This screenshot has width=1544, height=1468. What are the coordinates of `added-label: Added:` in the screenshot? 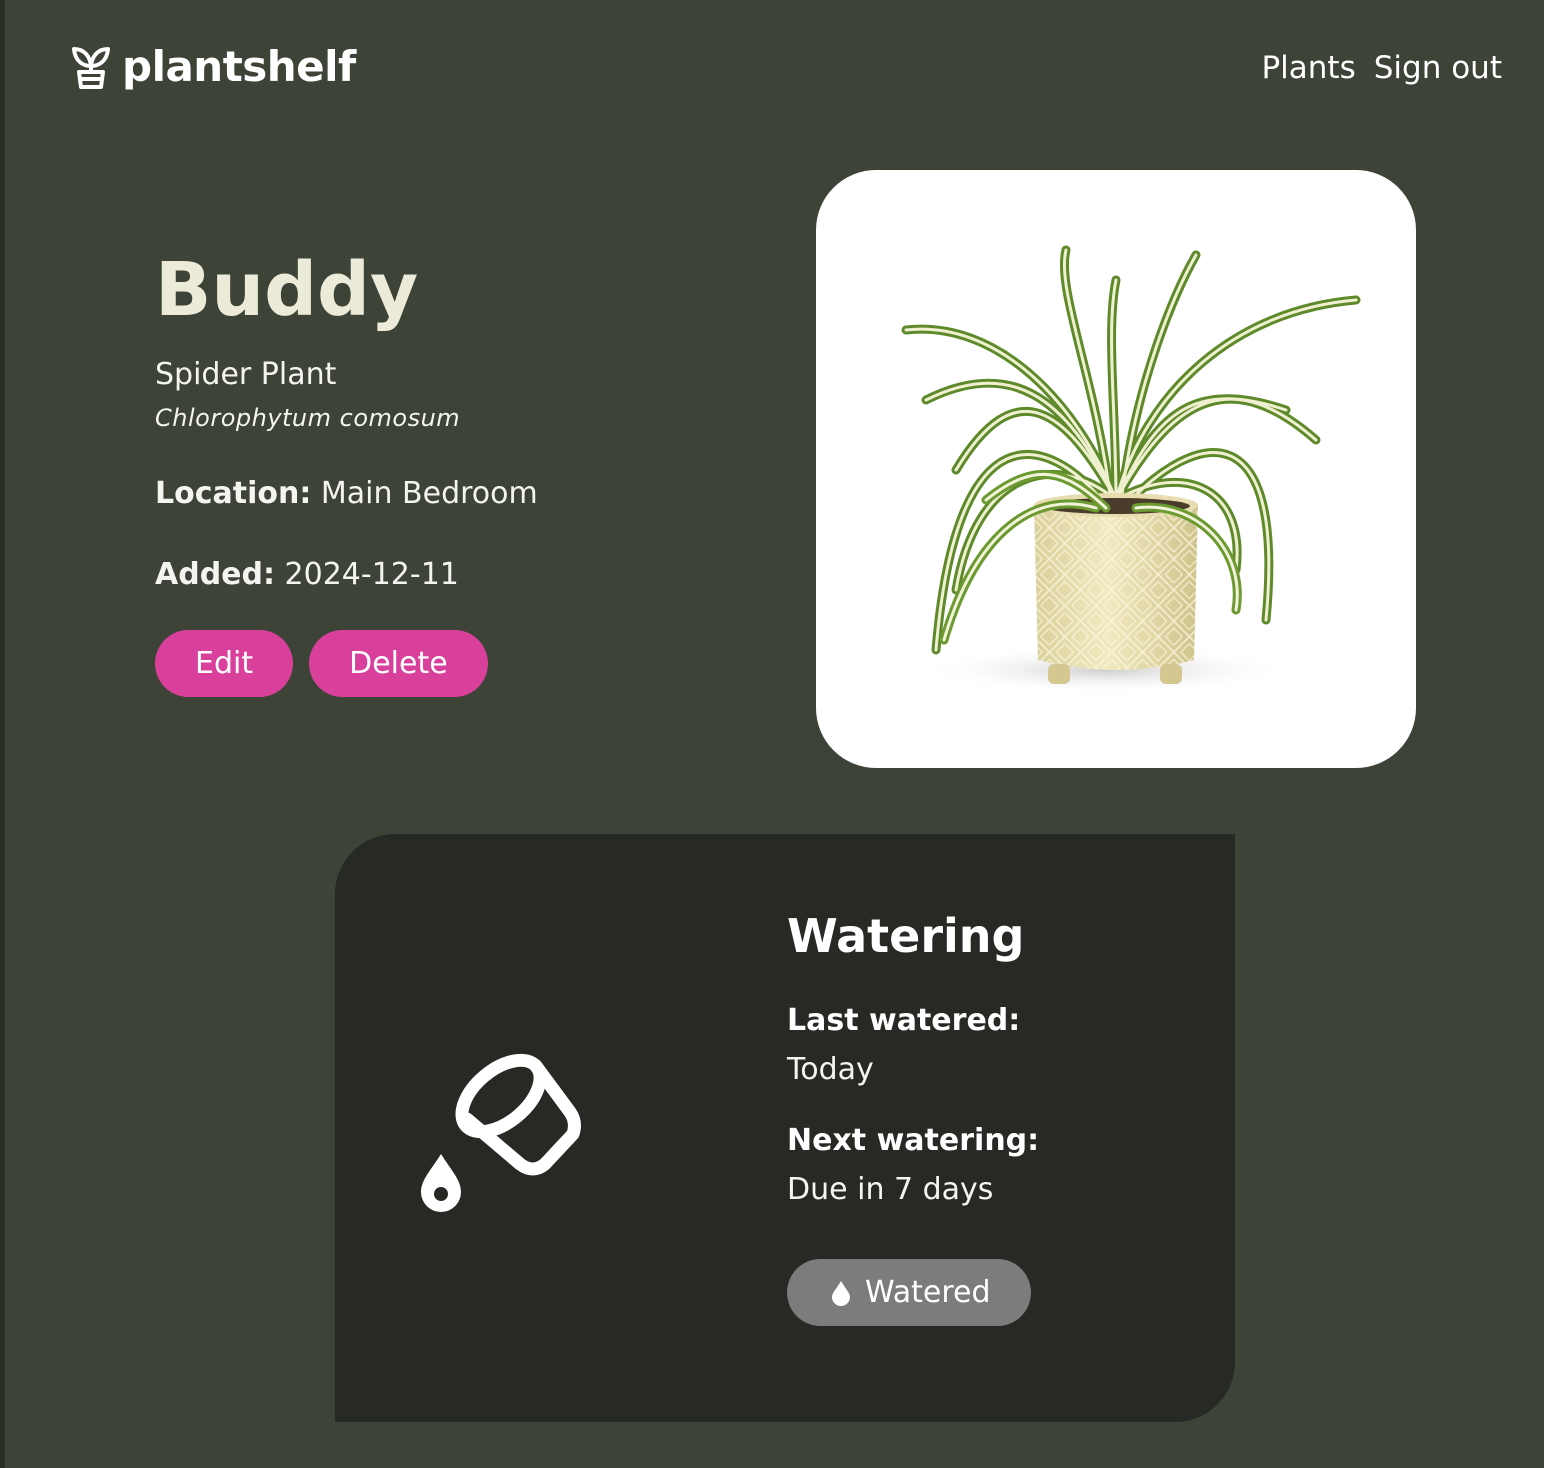 It's located at (215, 575).